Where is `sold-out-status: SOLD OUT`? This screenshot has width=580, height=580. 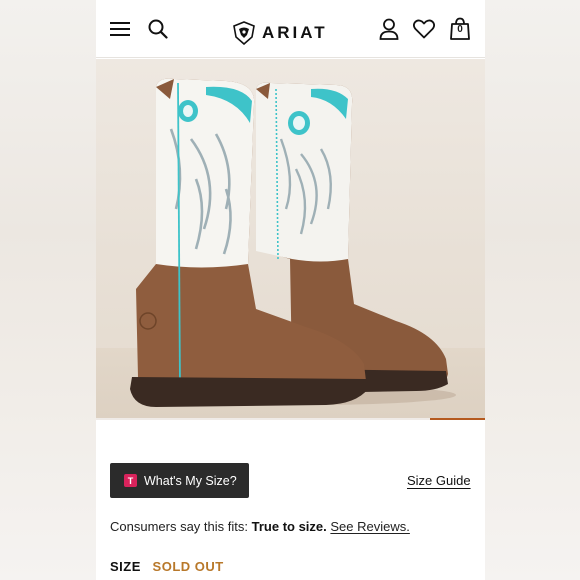 sold-out-status: SOLD OUT is located at coordinates (188, 566).